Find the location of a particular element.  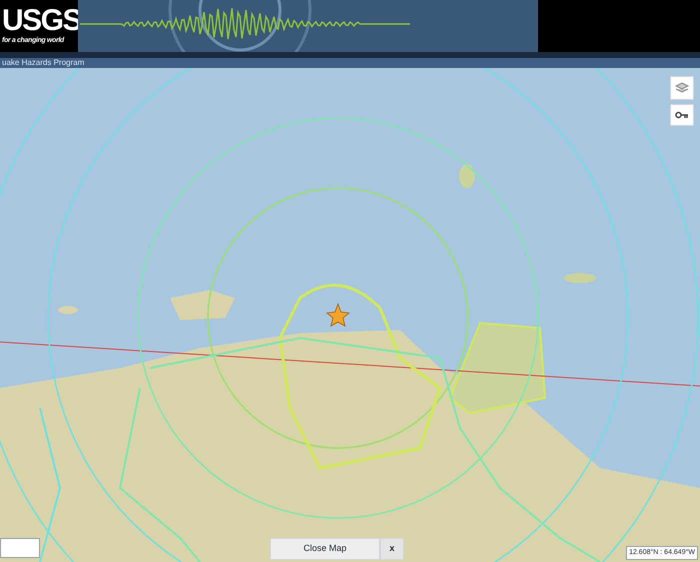

close-map-button: Close Map is located at coordinates (325, 549).